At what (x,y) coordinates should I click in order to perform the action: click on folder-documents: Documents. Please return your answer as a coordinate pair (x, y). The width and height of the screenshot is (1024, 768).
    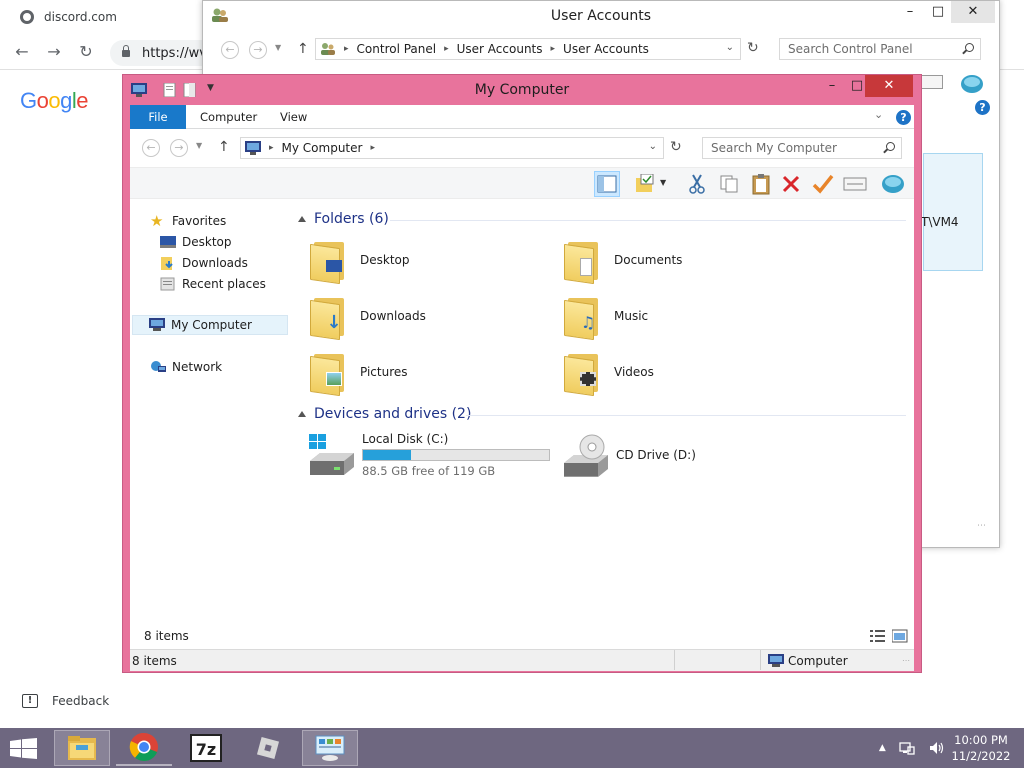
    Looking at the image, I should click on (684, 260).